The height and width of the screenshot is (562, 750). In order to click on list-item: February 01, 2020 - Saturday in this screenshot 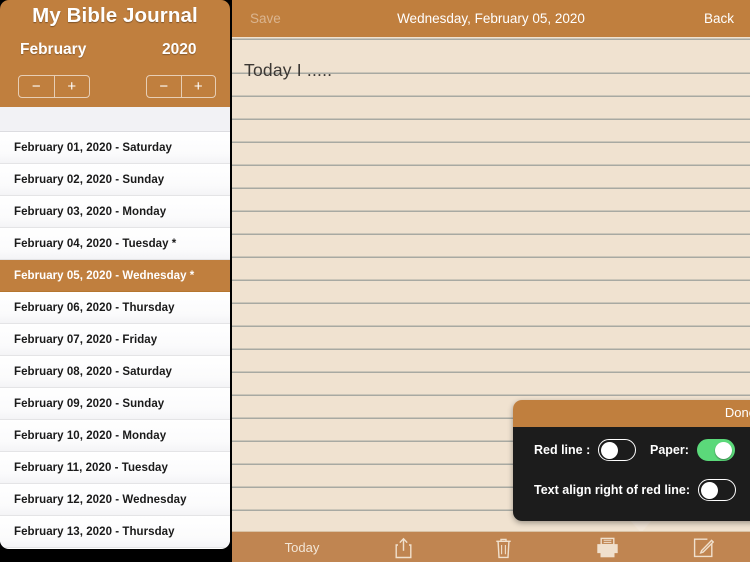, I will do `click(115, 148)`.